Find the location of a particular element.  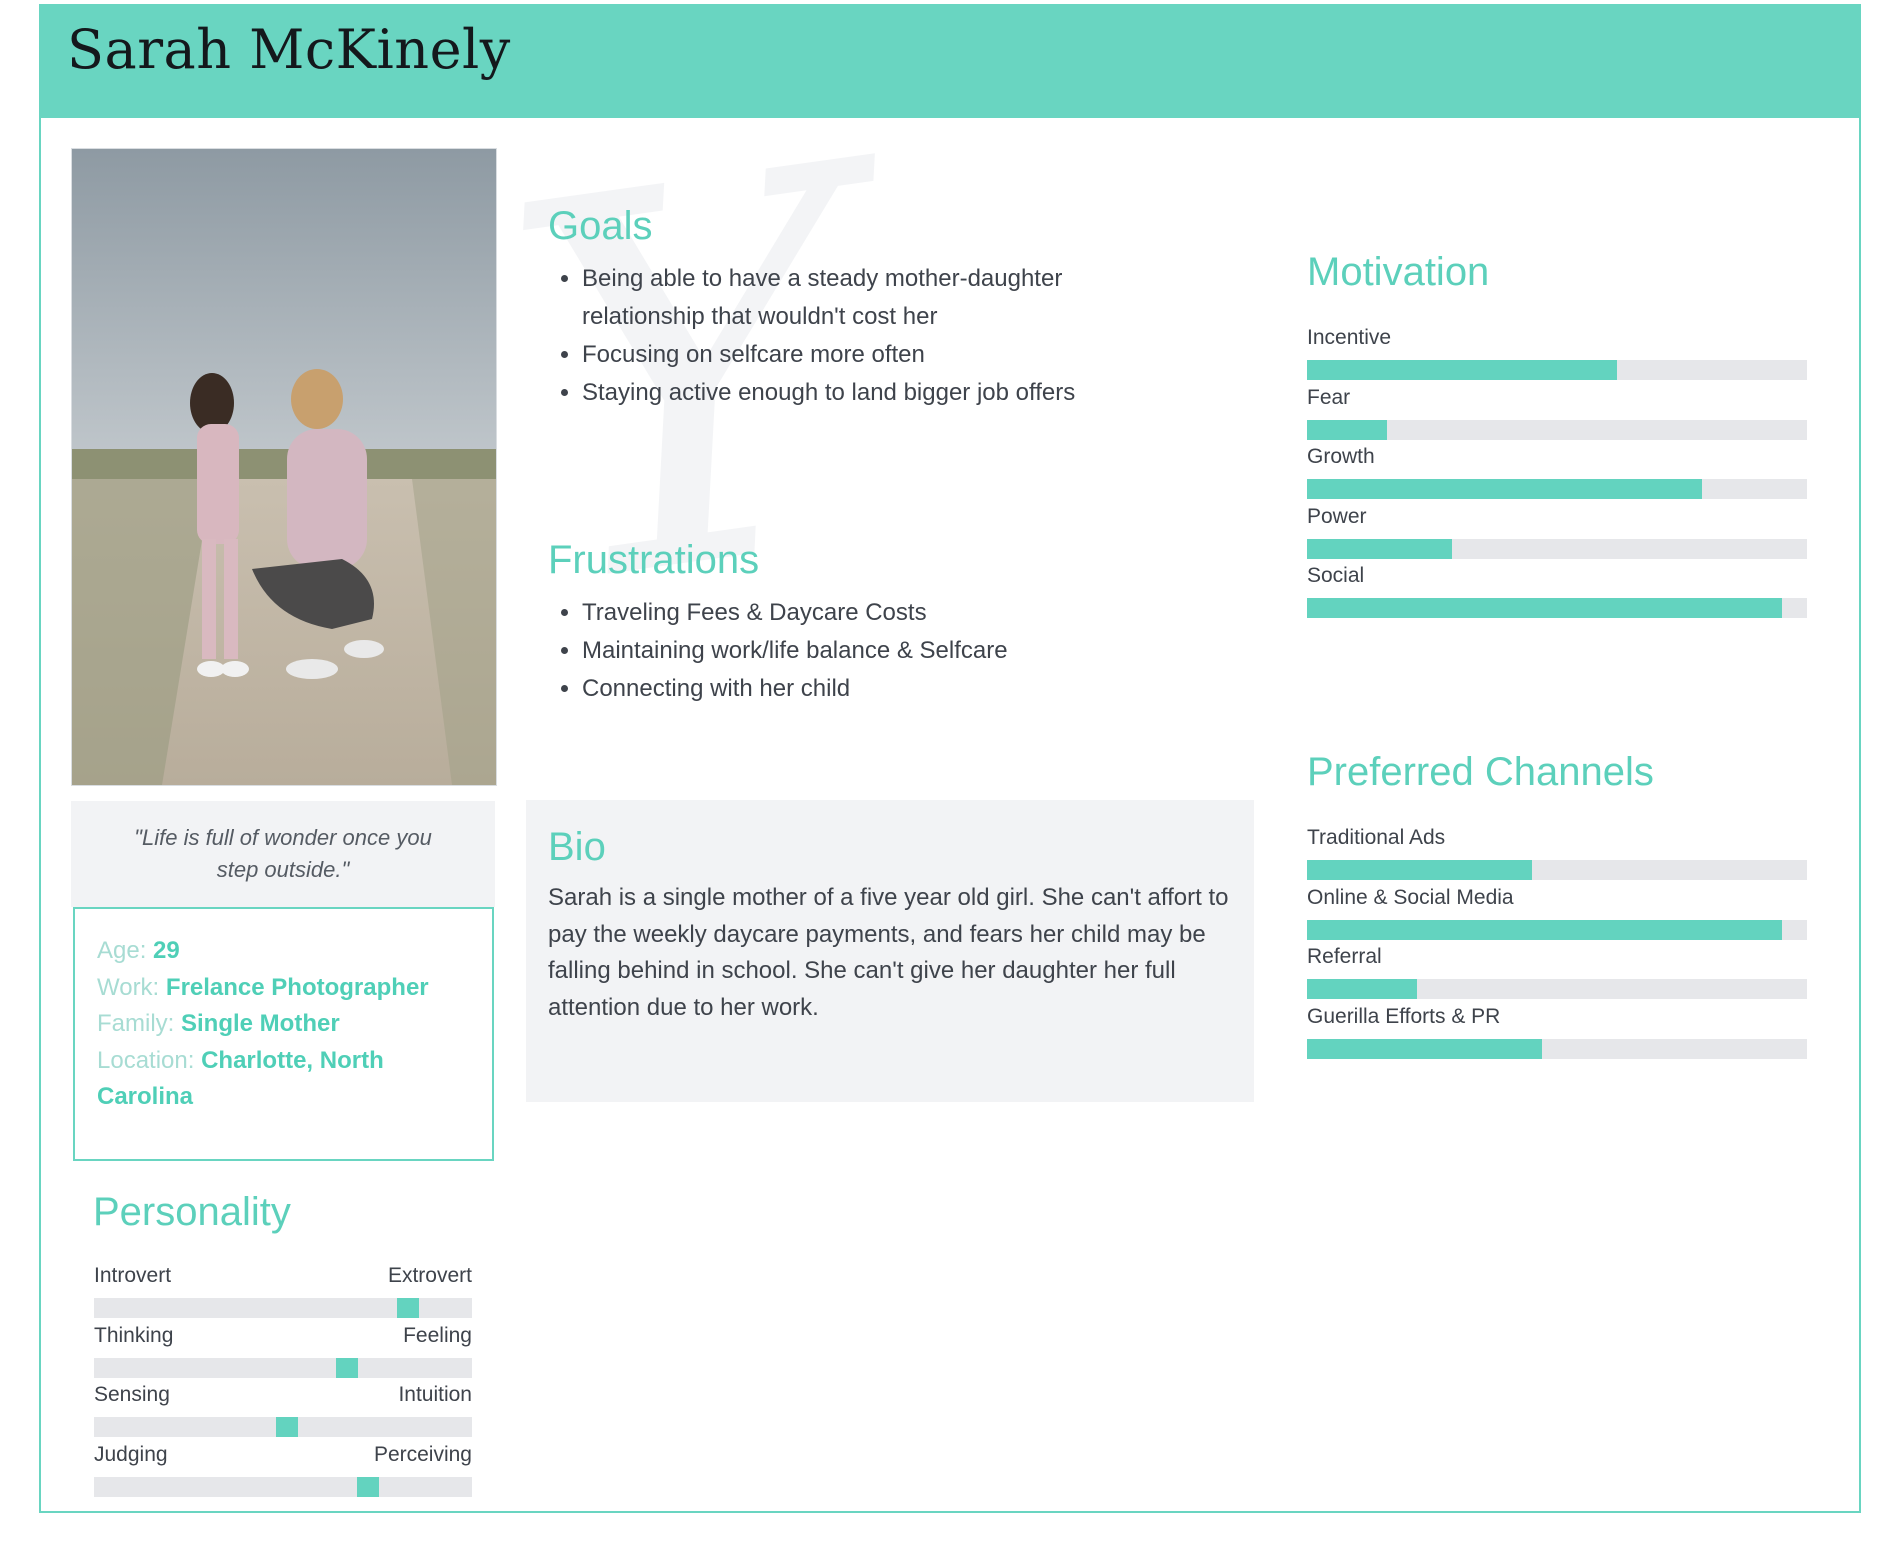

personality-right-label: Intuition is located at coordinates (435, 1394).